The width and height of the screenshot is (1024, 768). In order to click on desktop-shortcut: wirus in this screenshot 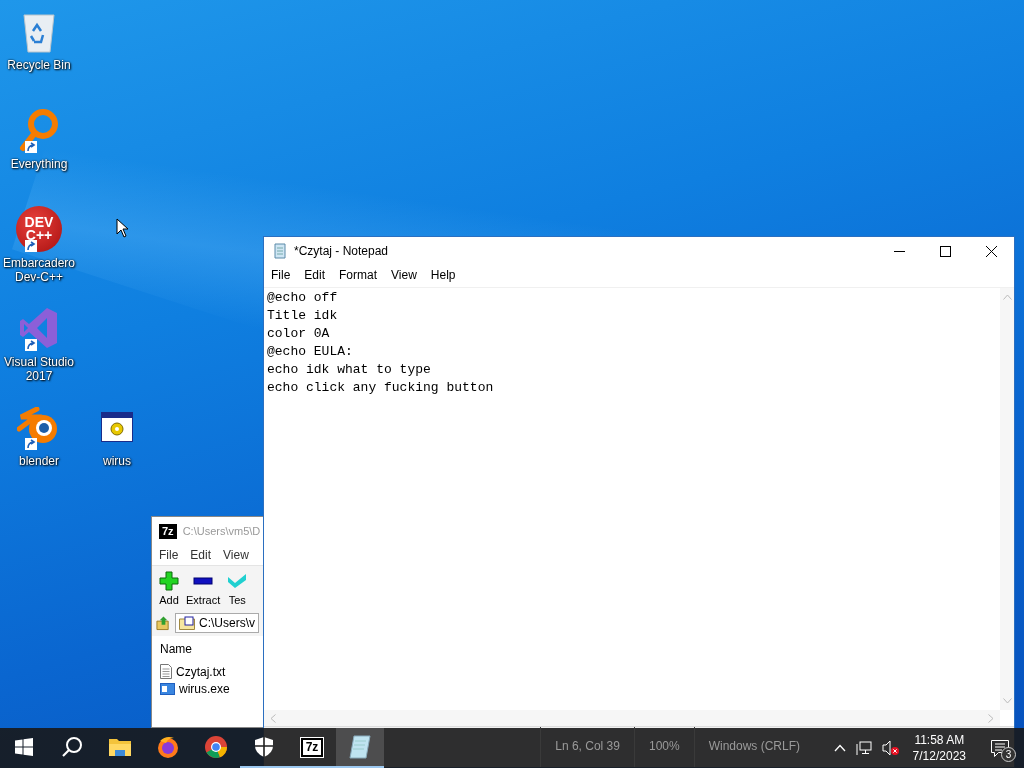, I will do `click(117, 451)`.